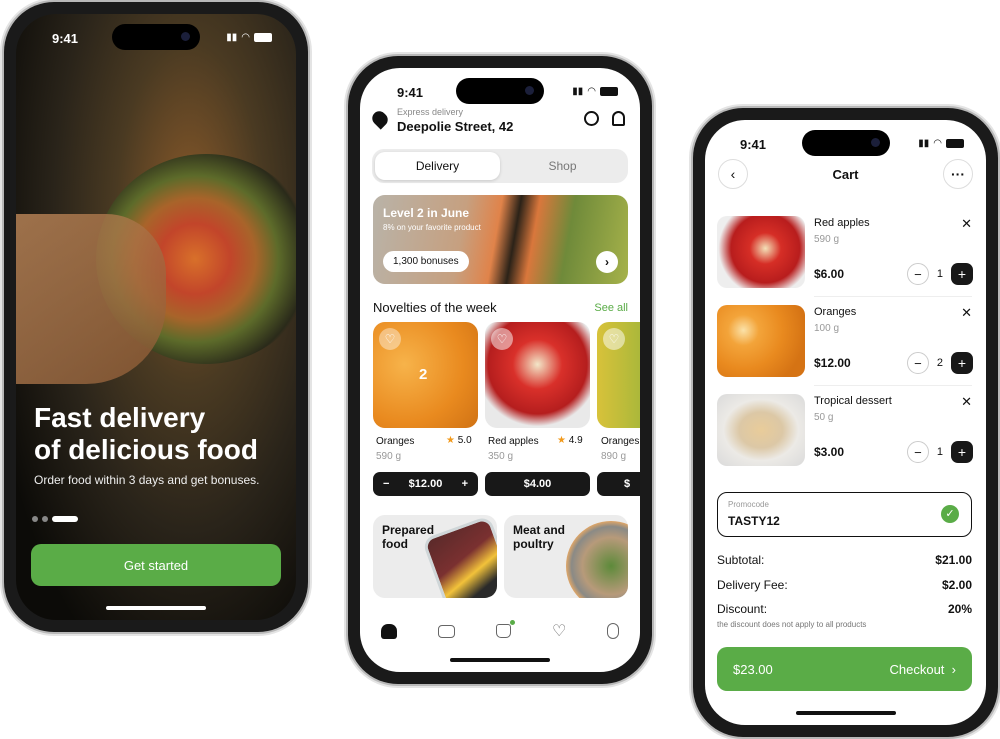  Describe the element at coordinates (455, 126) in the screenshot. I see `address-selector: Deepolie Street, 42` at that location.